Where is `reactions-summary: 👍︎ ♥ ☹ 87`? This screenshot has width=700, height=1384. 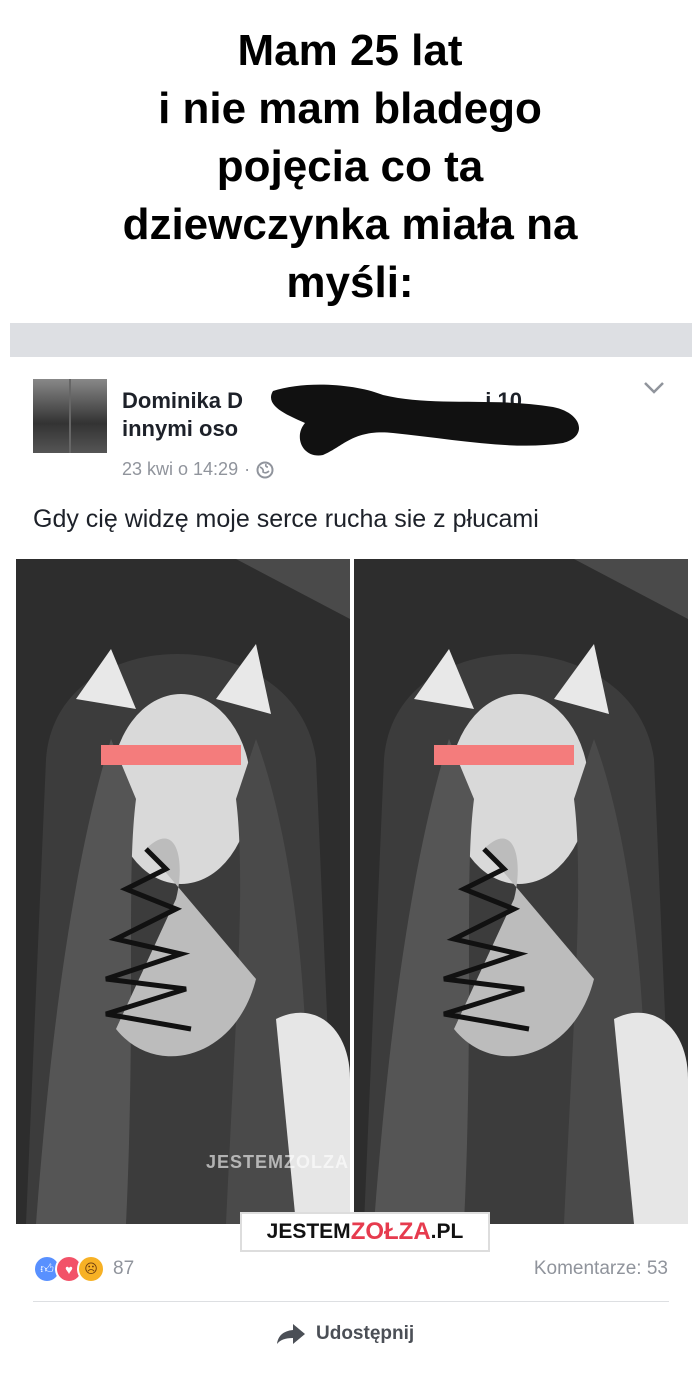 reactions-summary: 👍︎ ♥ ☹ 87 is located at coordinates (83, 1269).